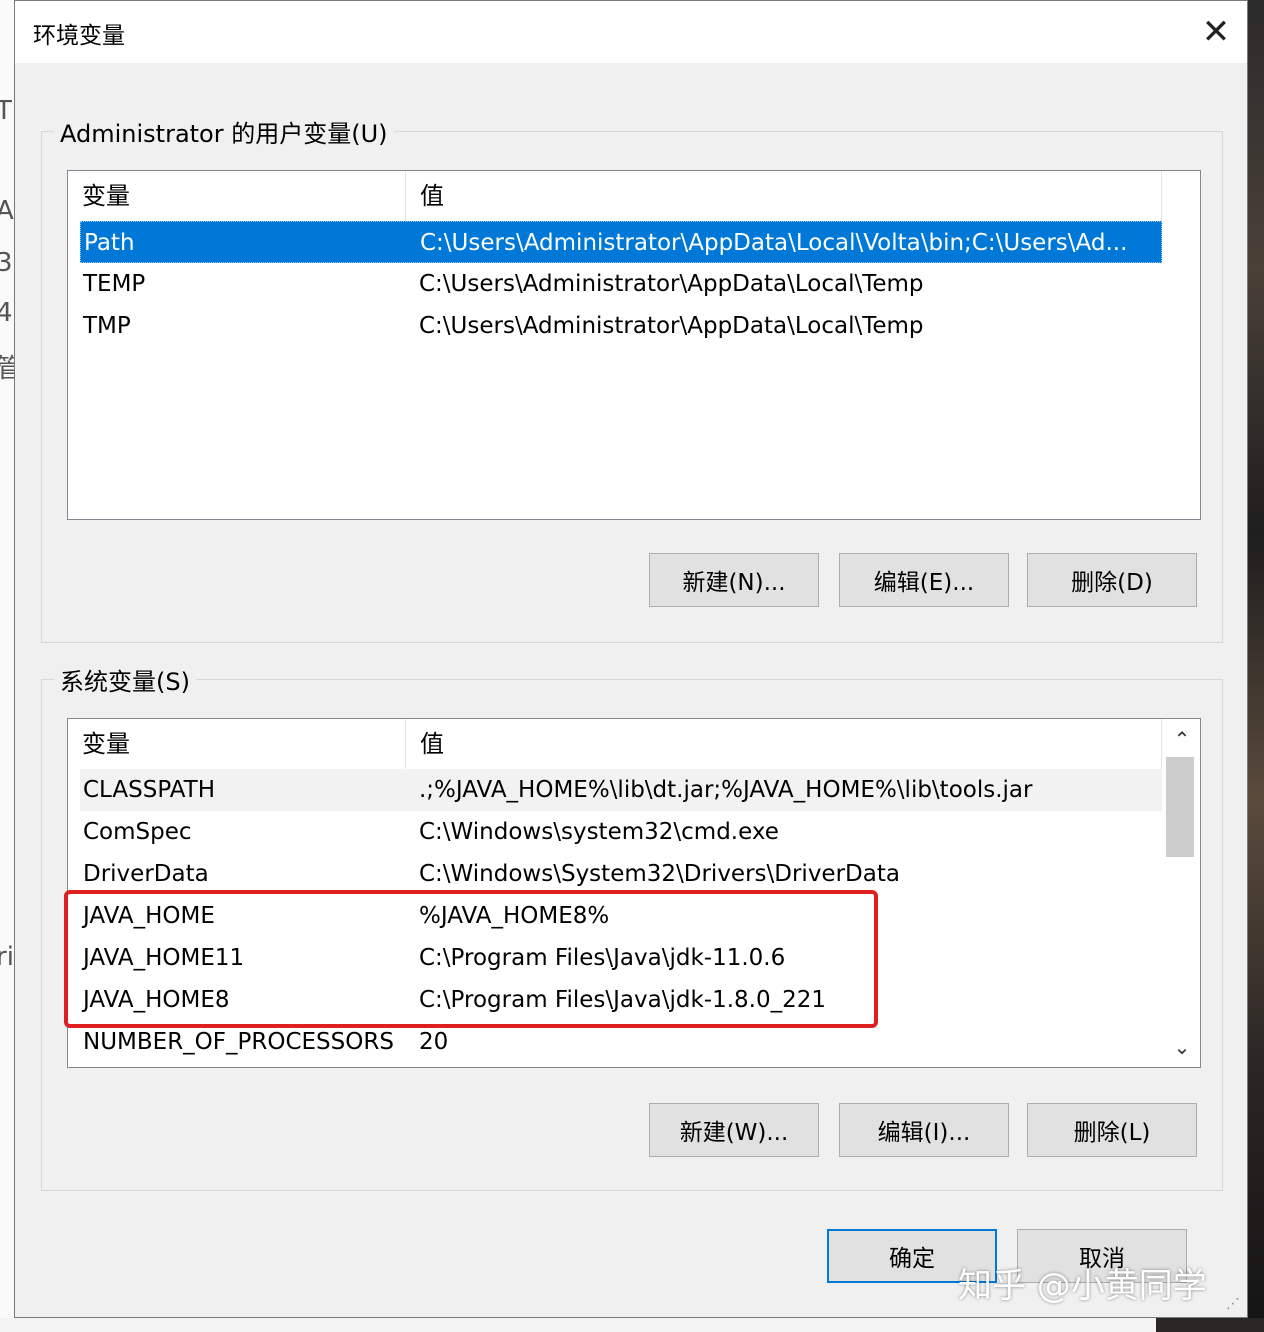 The height and width of the screenshot is (1332, 1264). Describe the element at coordinates (7, 666) in the screenshot. I see `background-left: T A 3 4 管 ri` at that location.